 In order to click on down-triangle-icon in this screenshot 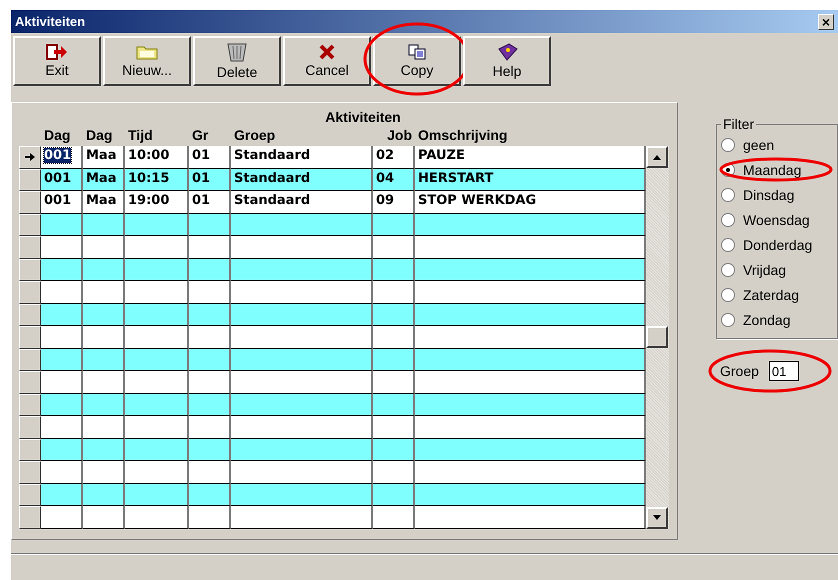, I will do `click(657, 517)`.